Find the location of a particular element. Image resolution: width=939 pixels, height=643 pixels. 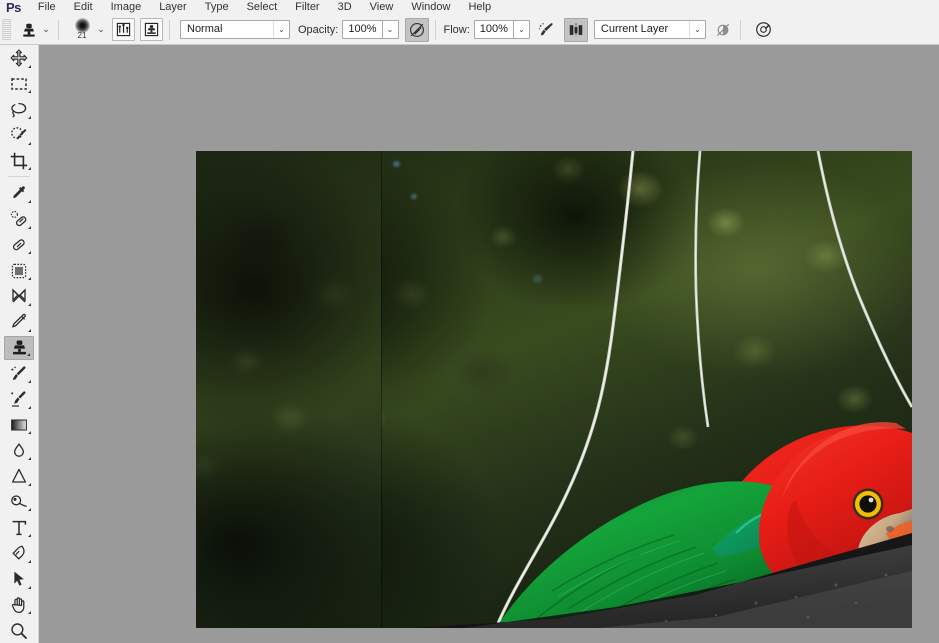

tool-sharpen is located at coordinates (19, 476).